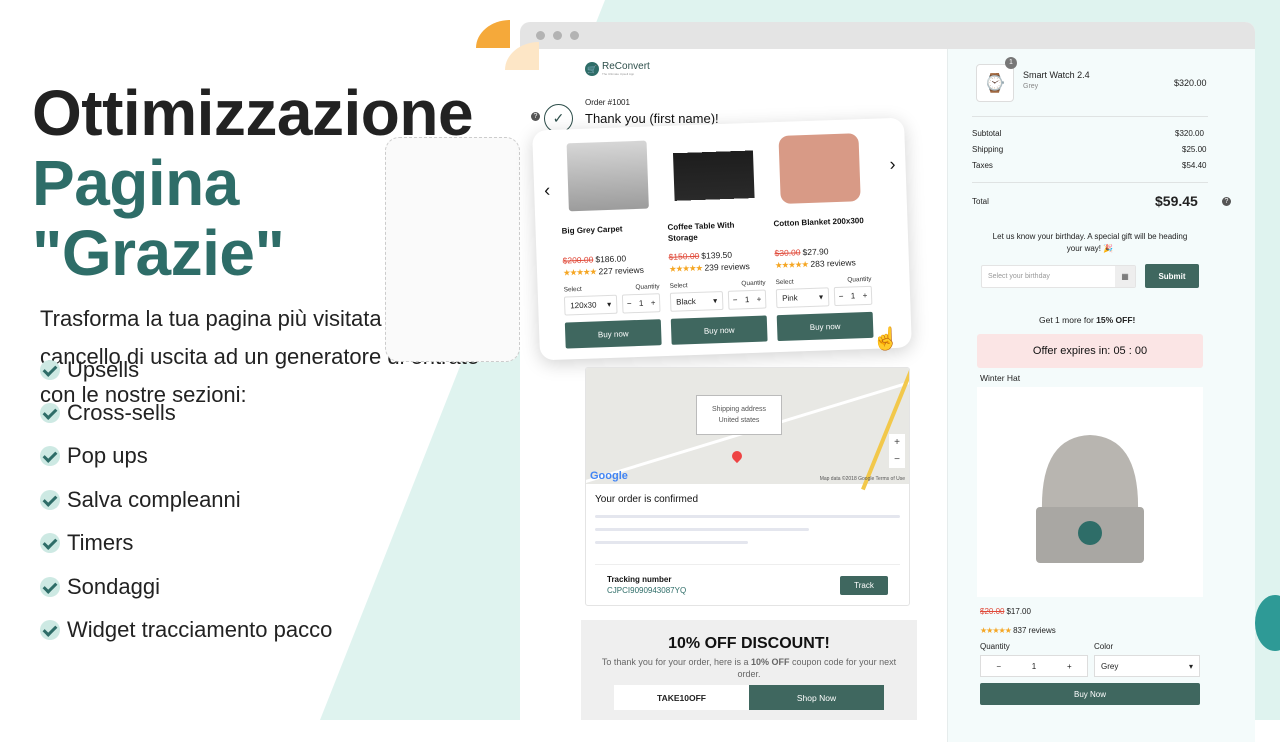 This screenshot has height=742, width=1280. What do you see at coordinates (681, 697) in the screenshot?
I see `coupon-code: TAKE10OFF` at bounding box center [681, 697].